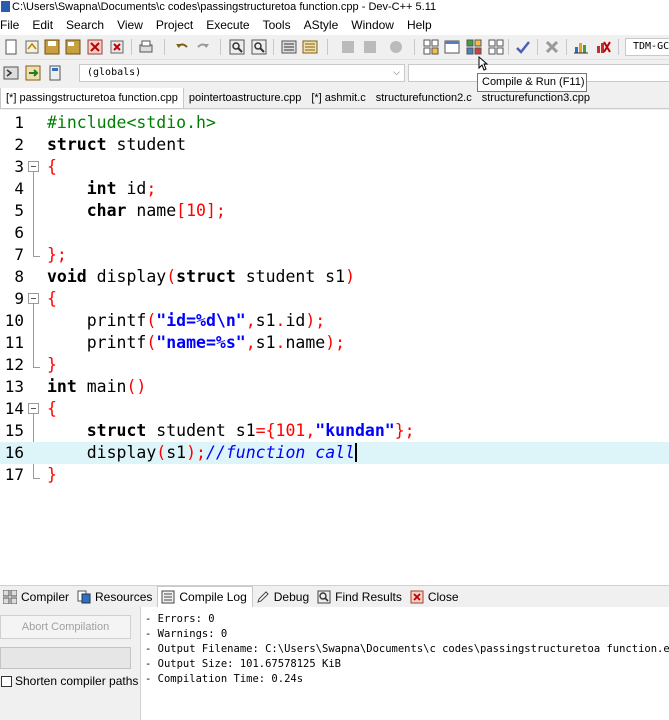  Describe the element at coordinates (242, 73) in the screenshot. I see `scope-select: (globals) ⌵` at that location.